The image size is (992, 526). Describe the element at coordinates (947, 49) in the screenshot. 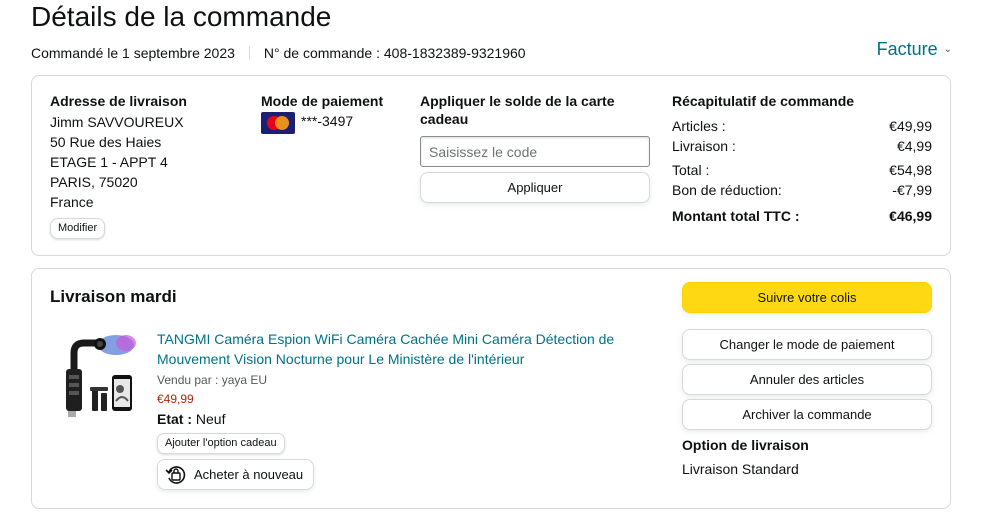

I see `chevron-down-icon: ⌄` at that location.